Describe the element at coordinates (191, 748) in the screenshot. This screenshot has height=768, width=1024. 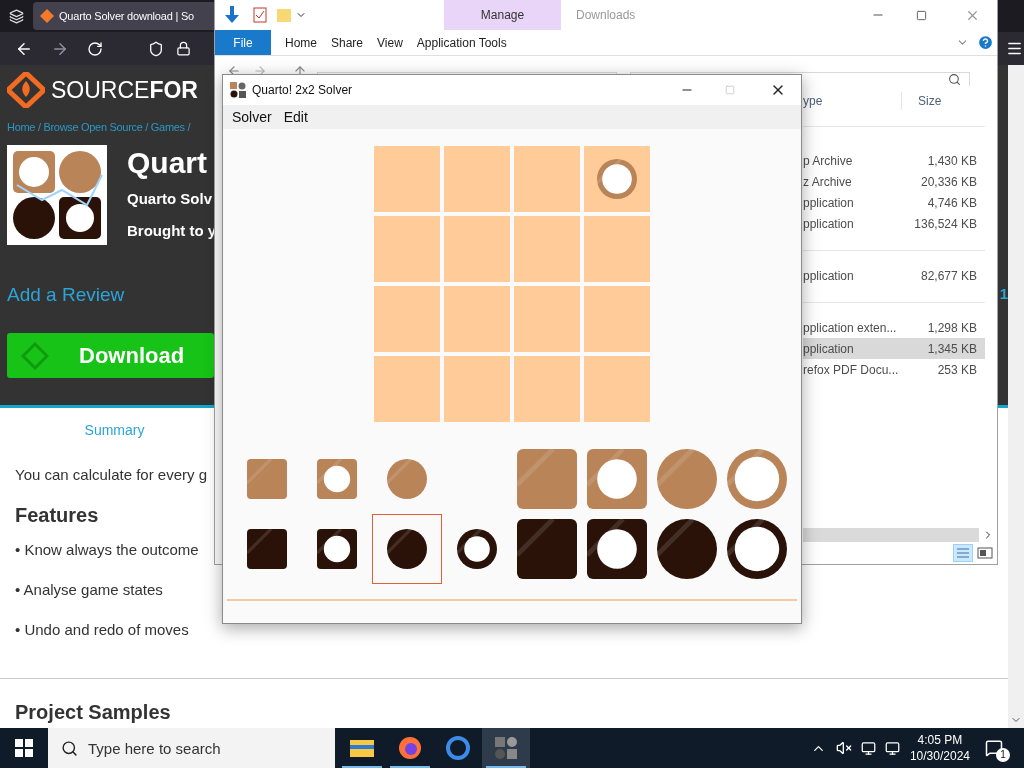
I see `taskbar-search-field: Type here to search` at that location.